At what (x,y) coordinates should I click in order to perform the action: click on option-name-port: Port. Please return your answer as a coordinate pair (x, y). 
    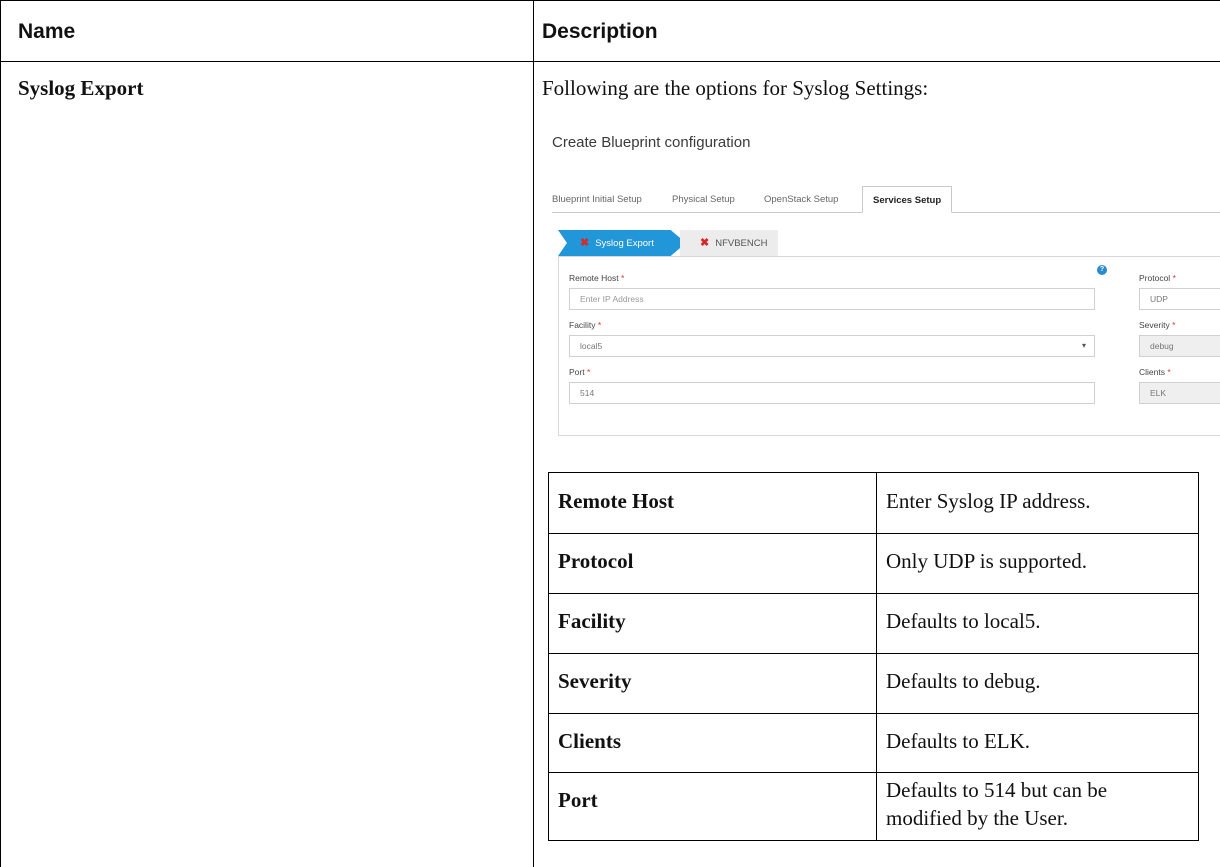
    Looking at the image, I should click on (578, 800).